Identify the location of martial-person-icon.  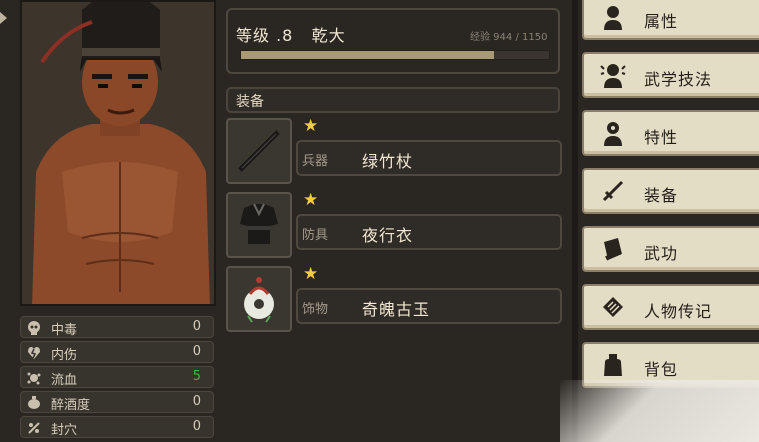
(613, 75).